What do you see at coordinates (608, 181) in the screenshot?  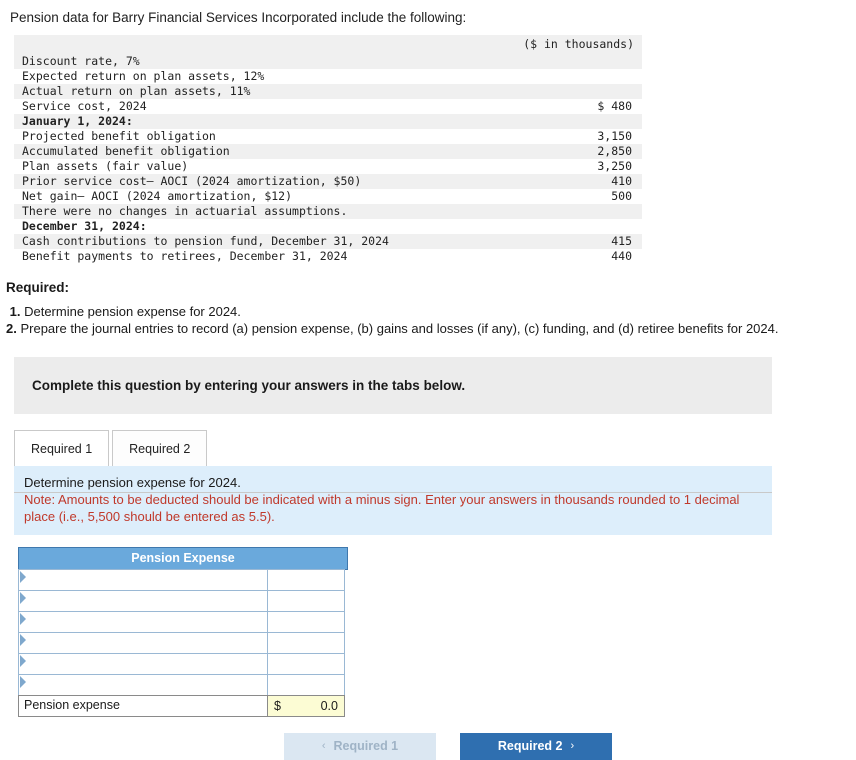 I see `row-amount: 410` at bounding box center [608, 181].